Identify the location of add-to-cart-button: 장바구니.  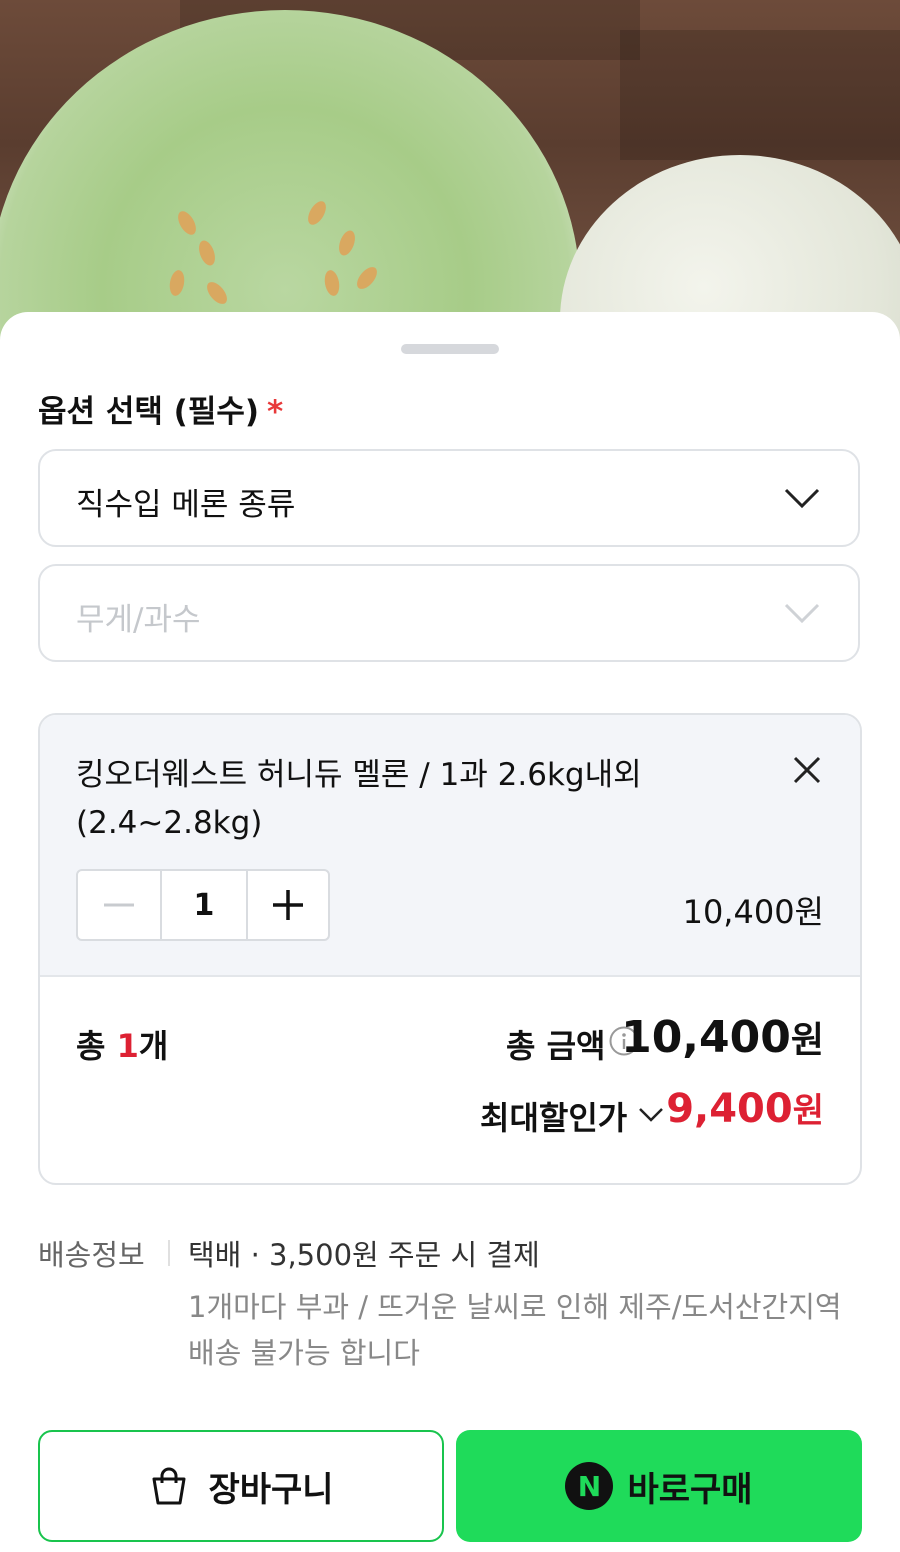
(241, 1486).